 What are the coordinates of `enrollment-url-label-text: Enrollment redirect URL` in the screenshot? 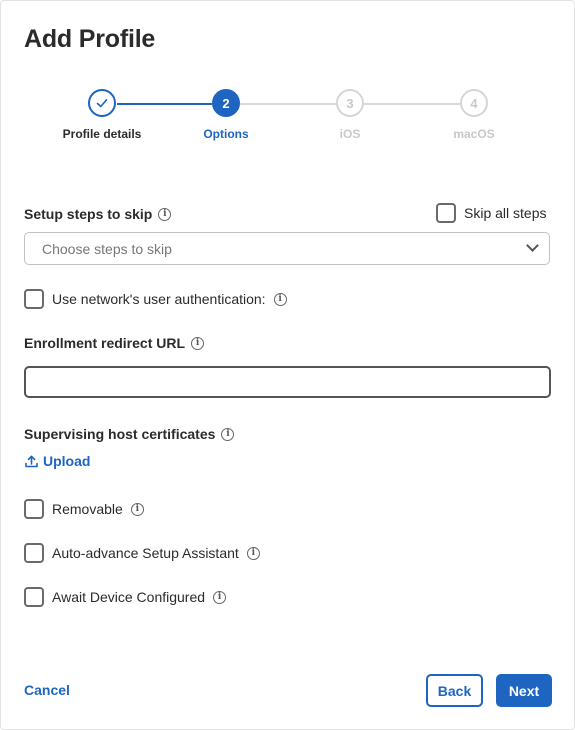 It's located at (105, 343).